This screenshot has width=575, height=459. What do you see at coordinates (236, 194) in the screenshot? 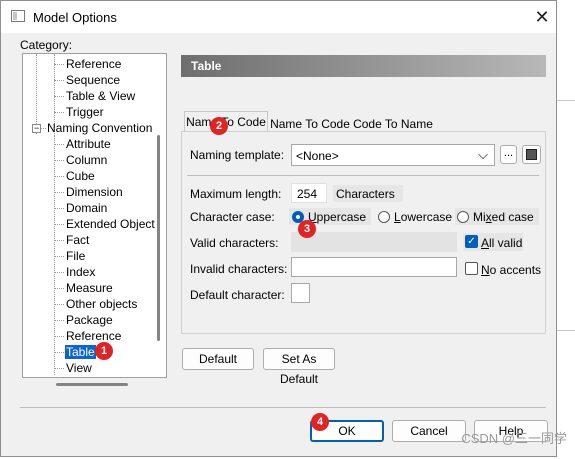
I see `maximum-length-label: Maximum length:` at bounding box center [236, 194].